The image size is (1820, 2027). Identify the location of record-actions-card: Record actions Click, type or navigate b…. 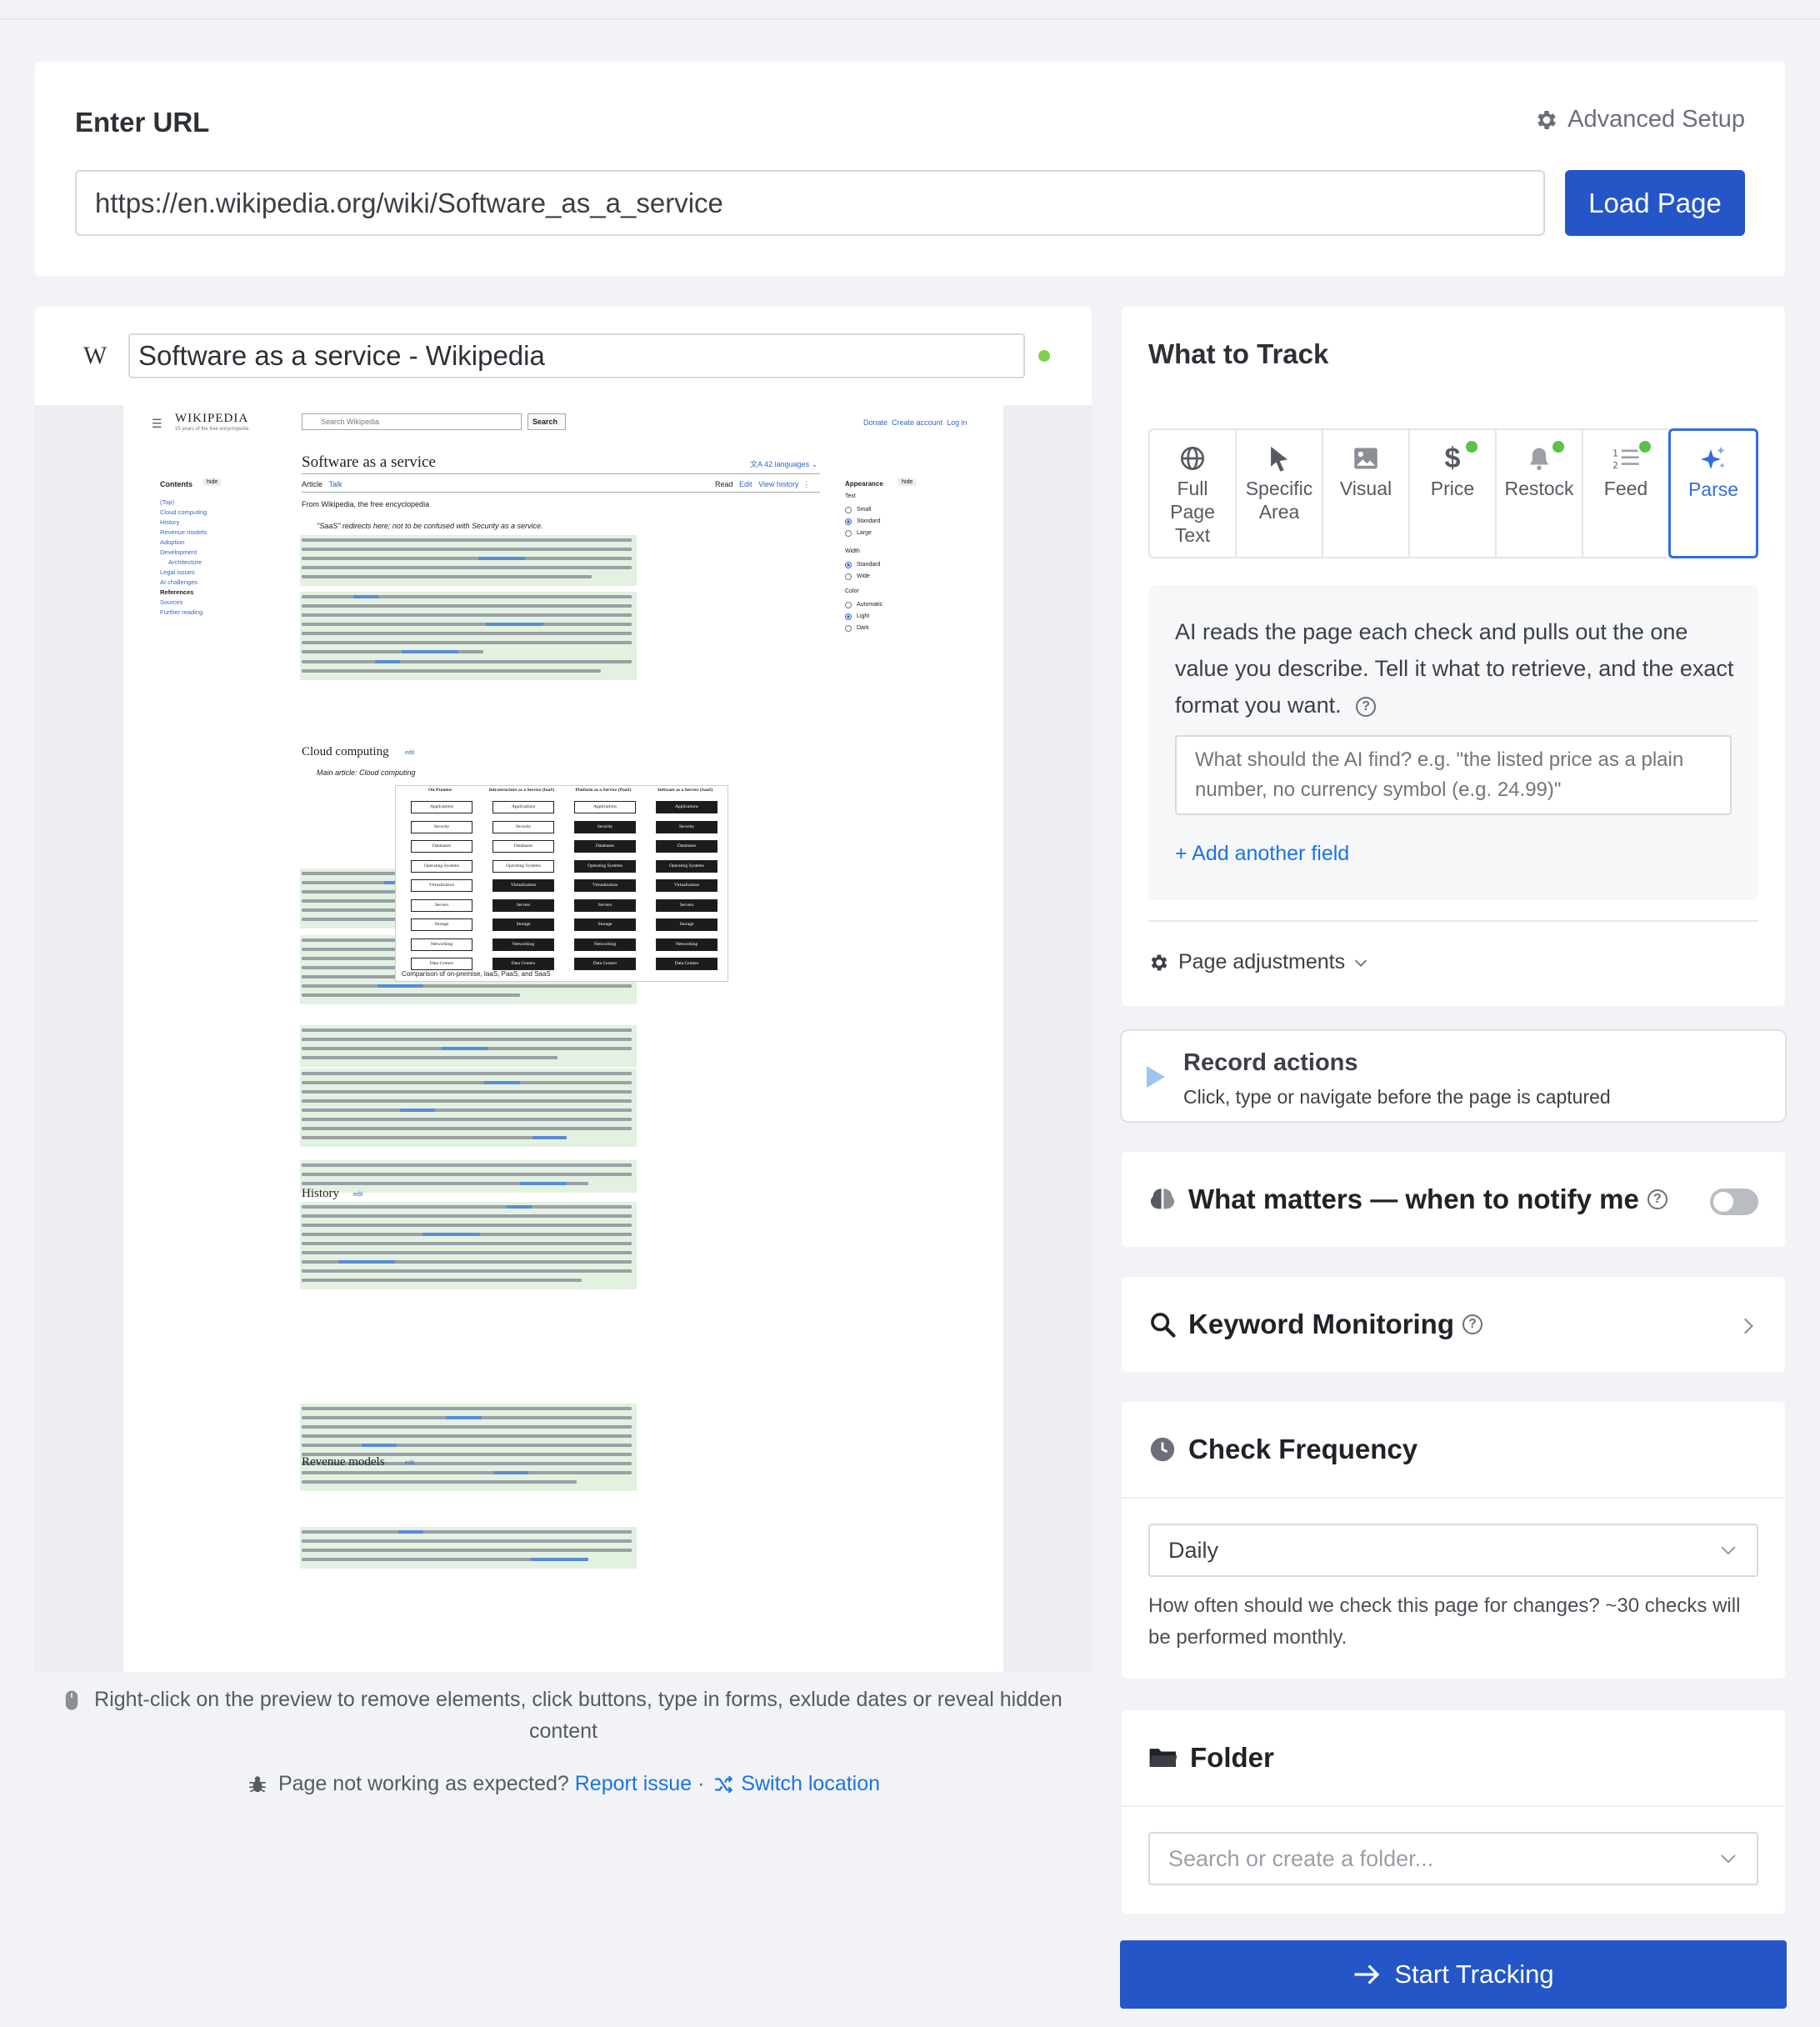
(1453, 1076).